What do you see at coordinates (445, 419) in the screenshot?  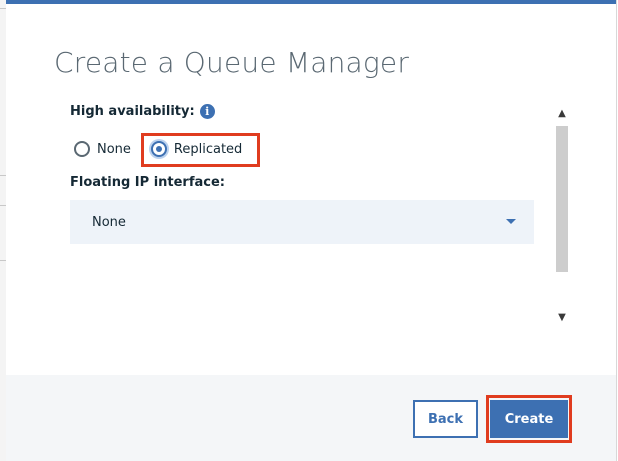 I see `back-button: Back` at bounding box center [445, 419].